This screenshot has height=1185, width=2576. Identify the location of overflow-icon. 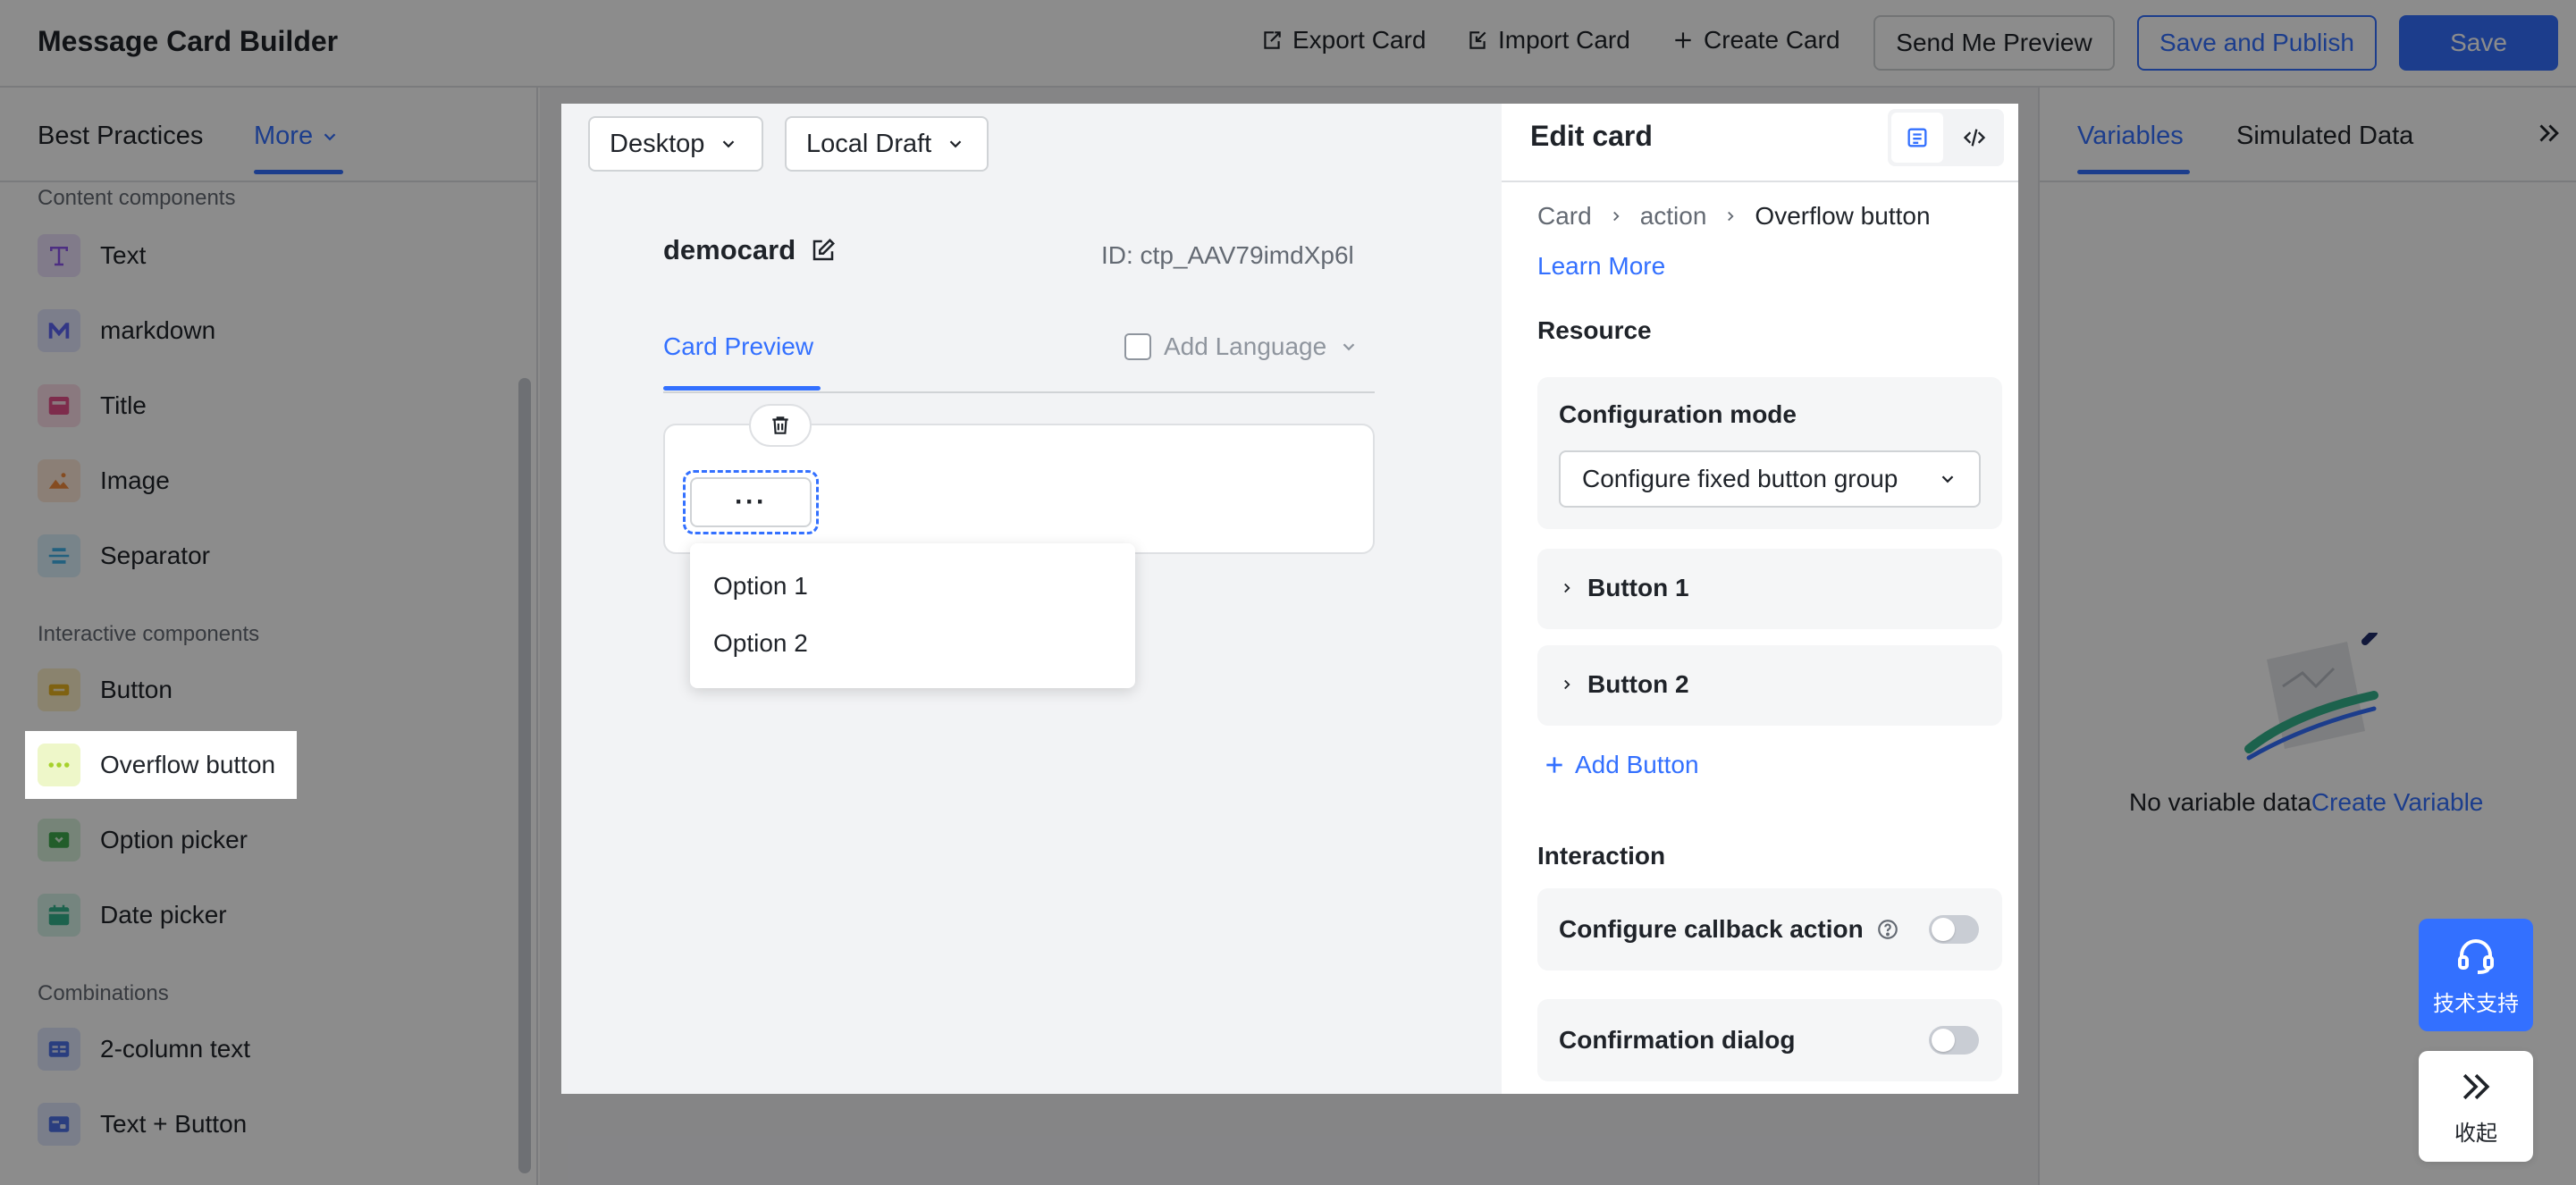
(59, 765).